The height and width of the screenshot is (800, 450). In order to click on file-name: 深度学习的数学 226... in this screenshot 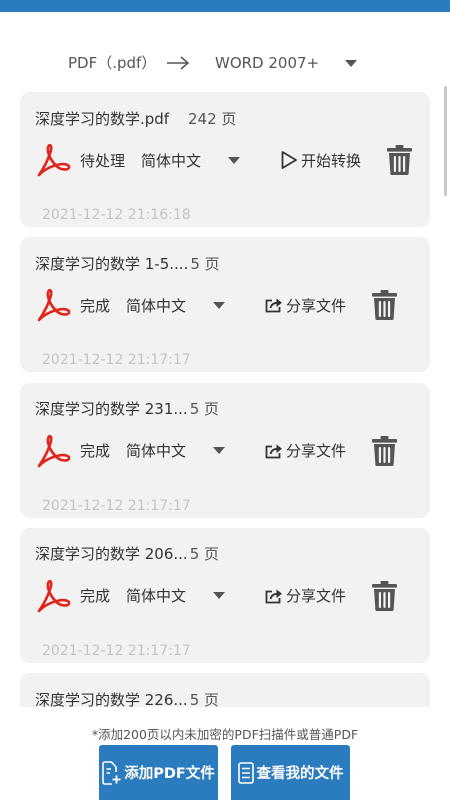, I will do `click(111, 698)`.